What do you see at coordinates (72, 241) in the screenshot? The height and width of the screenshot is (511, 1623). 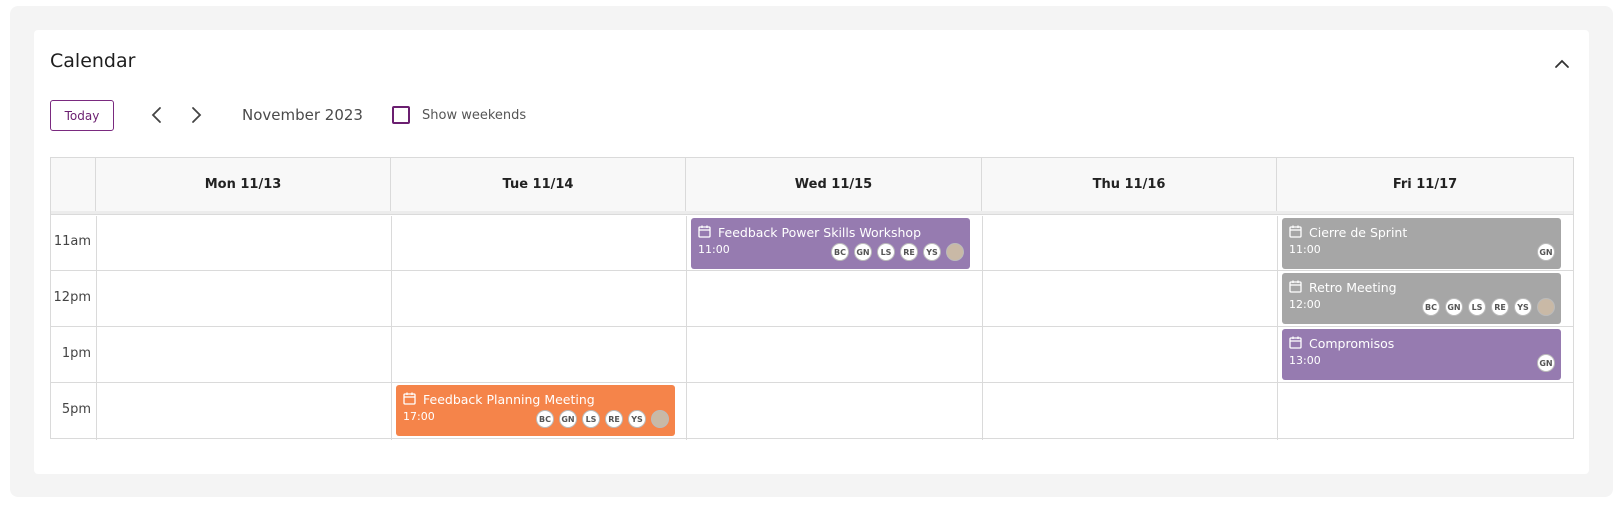 I see `time-label: 11am` at bounding box center [72, 241].